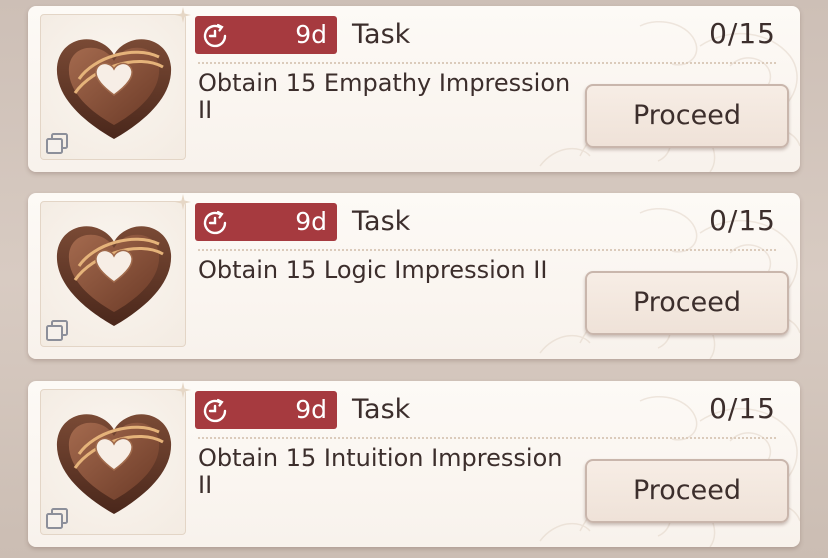 This screenshot has height=558, width=828. Describe the element at coordinates (384, 96) in the screenshot. I see `task-description: Obtain 15 Empathy Impression II` at that location.